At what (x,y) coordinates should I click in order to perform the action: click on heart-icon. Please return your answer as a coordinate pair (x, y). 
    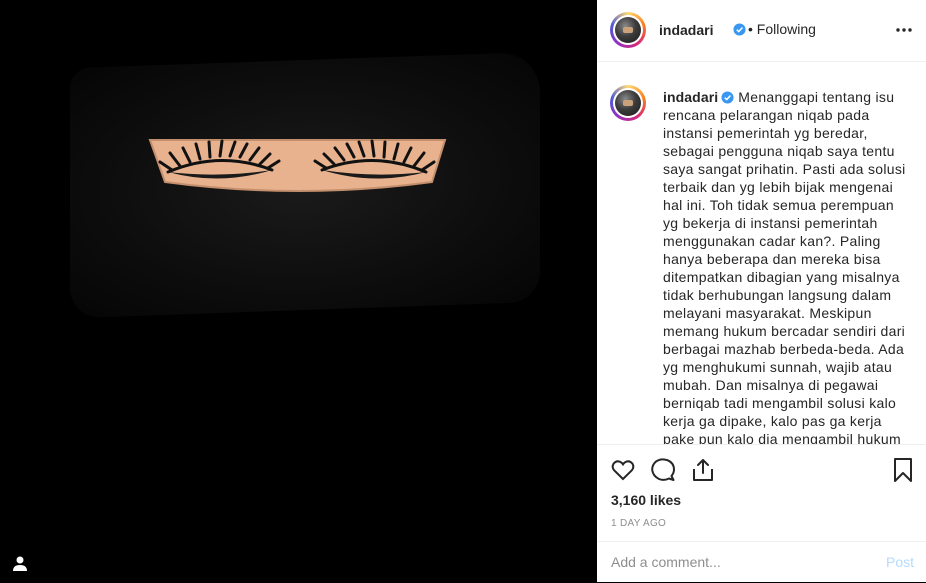
    Looking at the image, I should click on (623, 470).